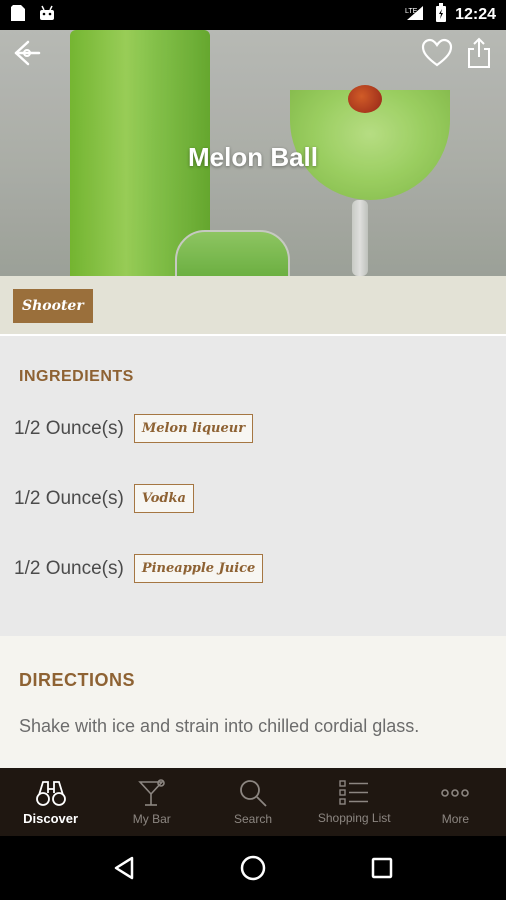  I want to click on ingredient-name-button: Melon liqueur, so click(193, 428).